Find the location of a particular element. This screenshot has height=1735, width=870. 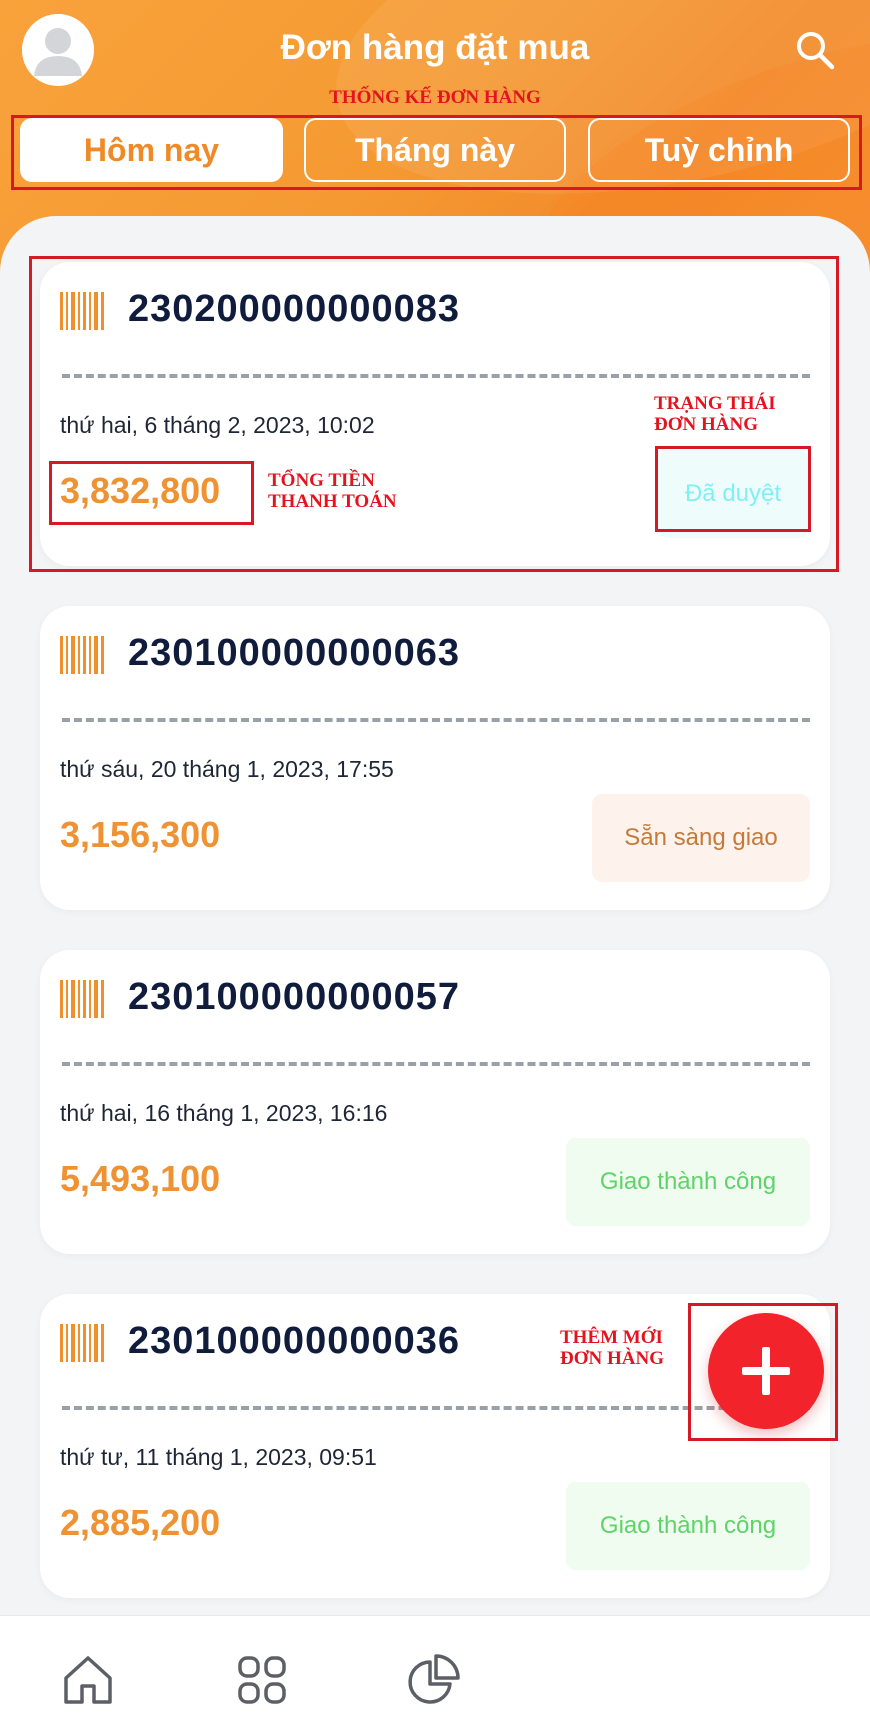

page-title: Đơn hàng đặt mua is located at coordinates (435, 47).